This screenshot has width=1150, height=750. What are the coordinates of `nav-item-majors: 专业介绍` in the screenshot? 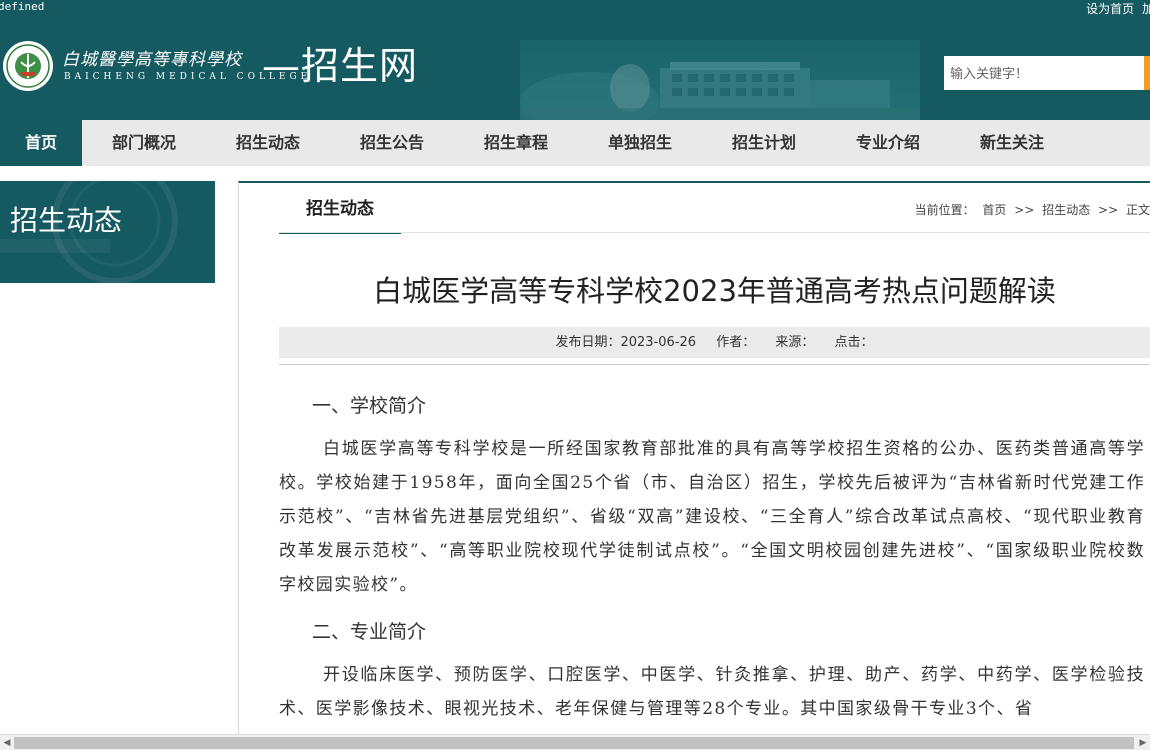 It's located at (888, 143).